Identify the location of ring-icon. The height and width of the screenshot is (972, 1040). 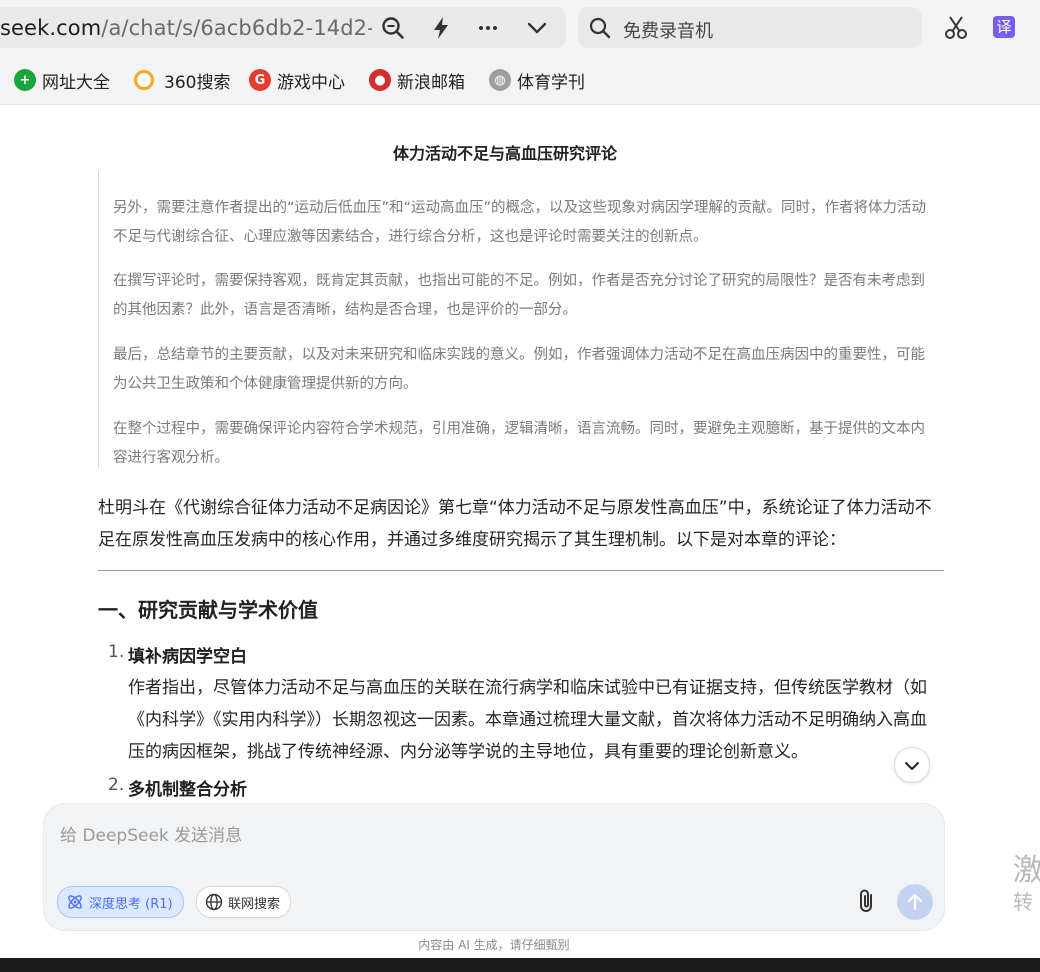
(144, 80).